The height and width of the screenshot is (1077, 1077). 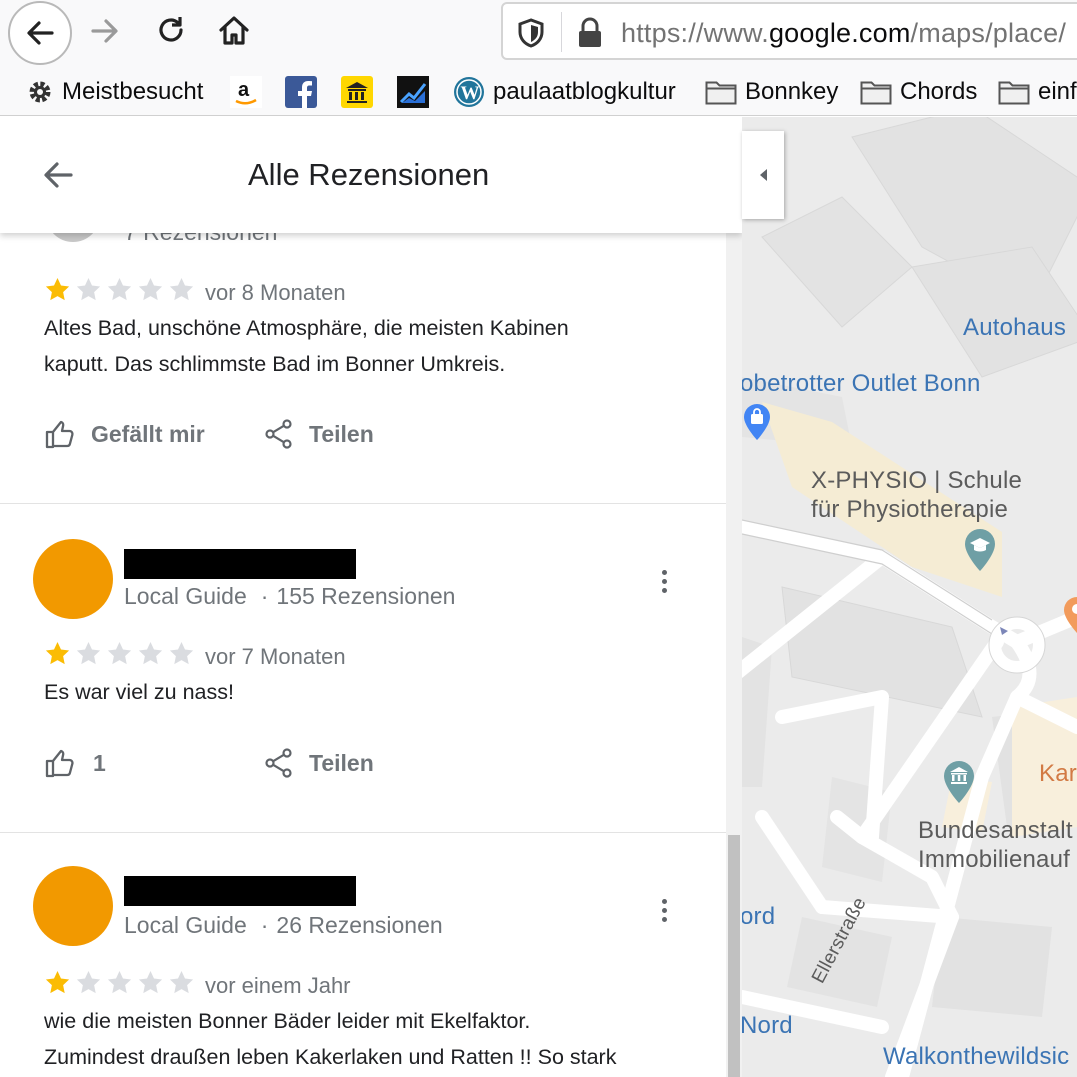 What do you see at coordinates (995, 831) in the screenshot?
I see `map-label-bundesanstalt-line1: Bundesanstalt` at bounding box center [995, 831].